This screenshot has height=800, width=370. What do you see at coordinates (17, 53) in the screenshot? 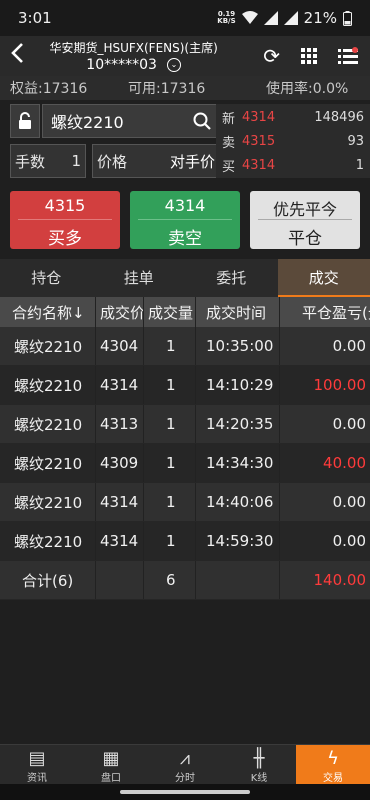
I see `chevron-left-icon` at bounding box center [17, 53].